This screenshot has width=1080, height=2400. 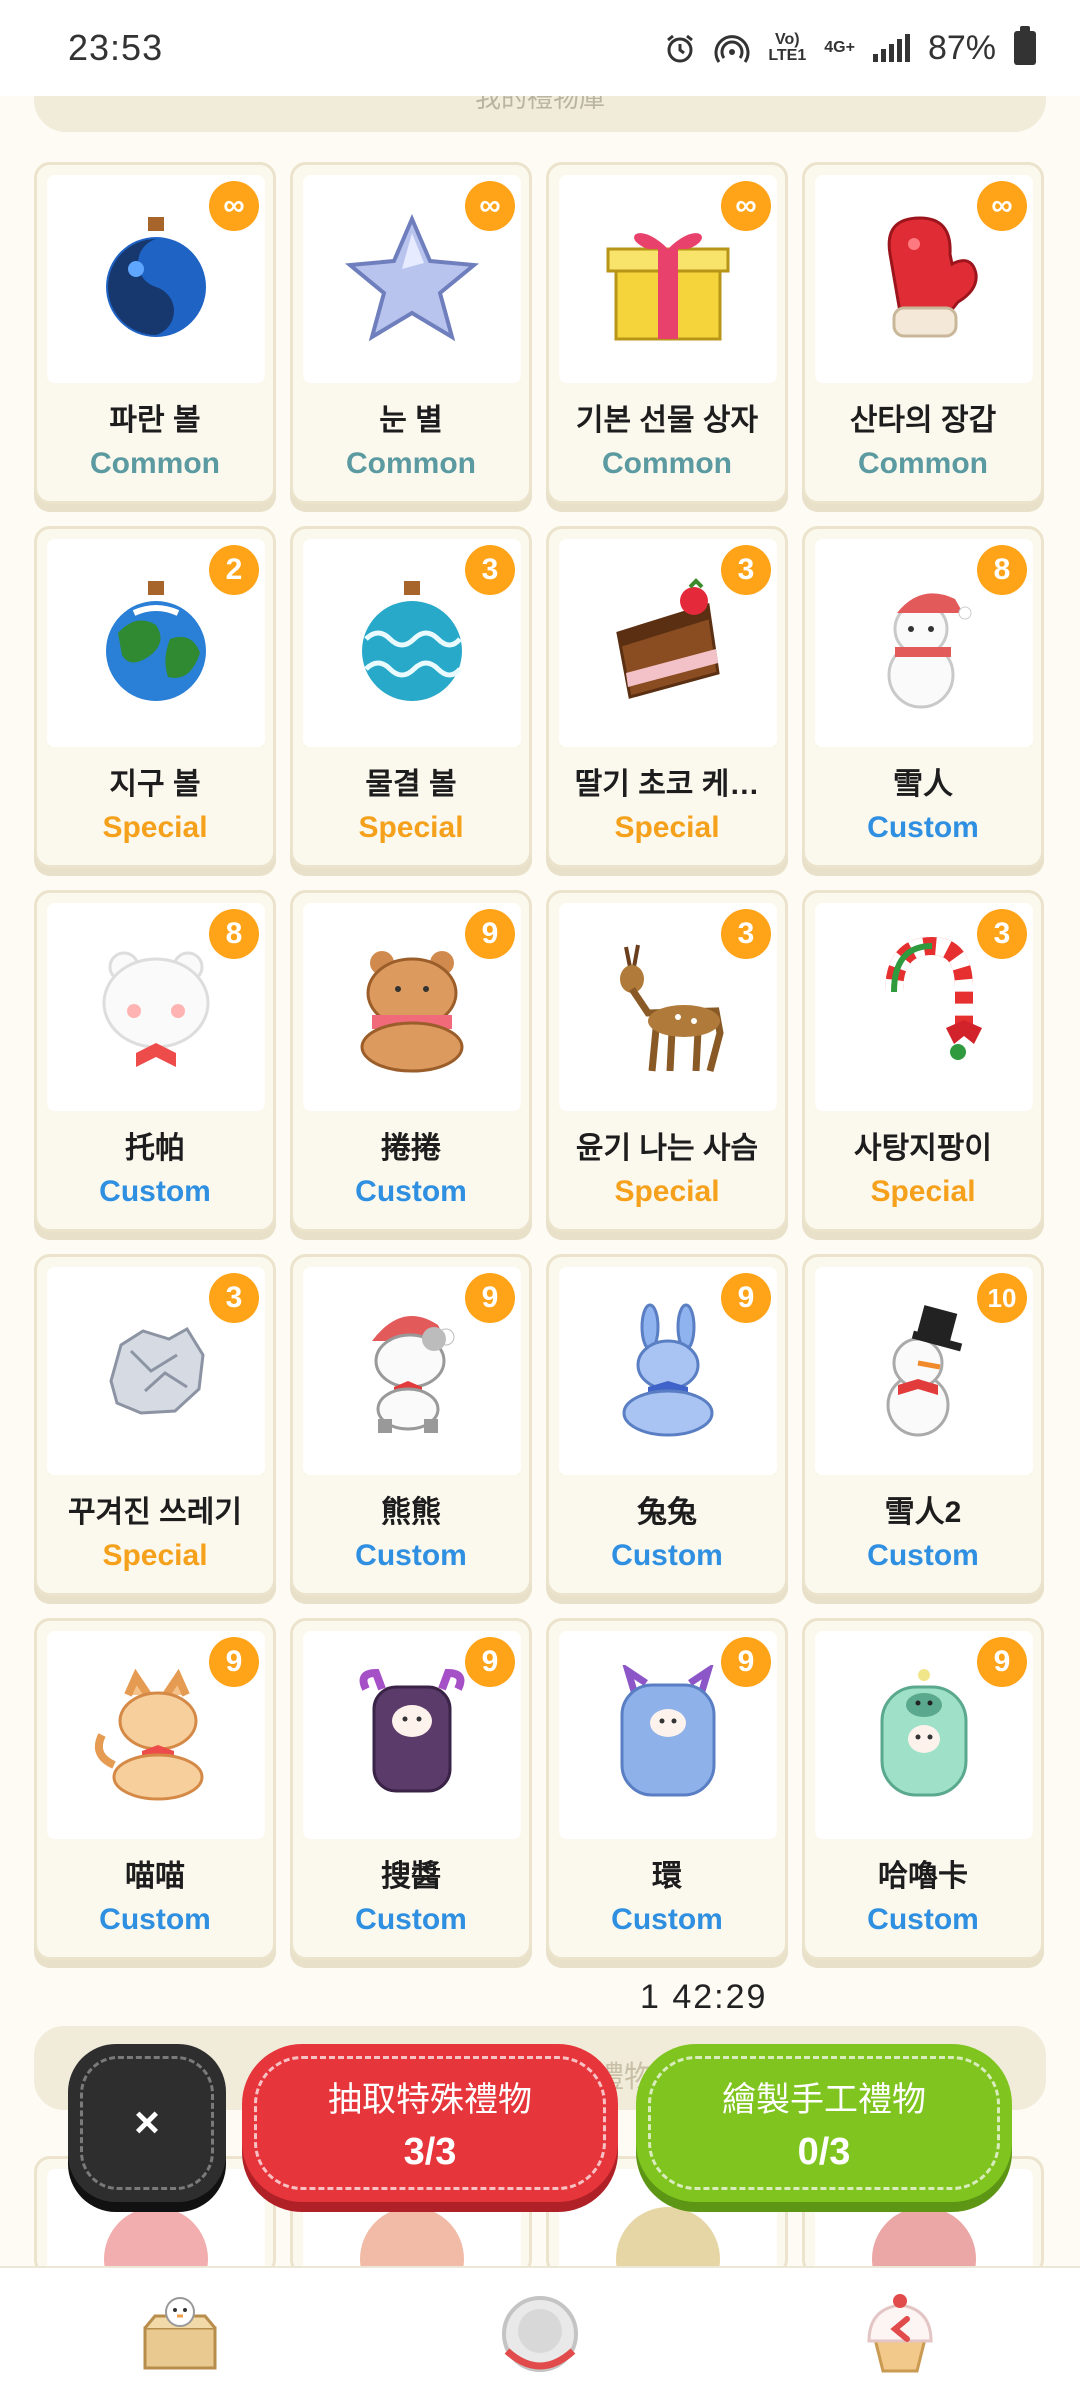 What do you see at coordinates (704, 1997) in the screenshot?
I see `countdown-timer: 1 42:29` at bounding box center [704, 1997].